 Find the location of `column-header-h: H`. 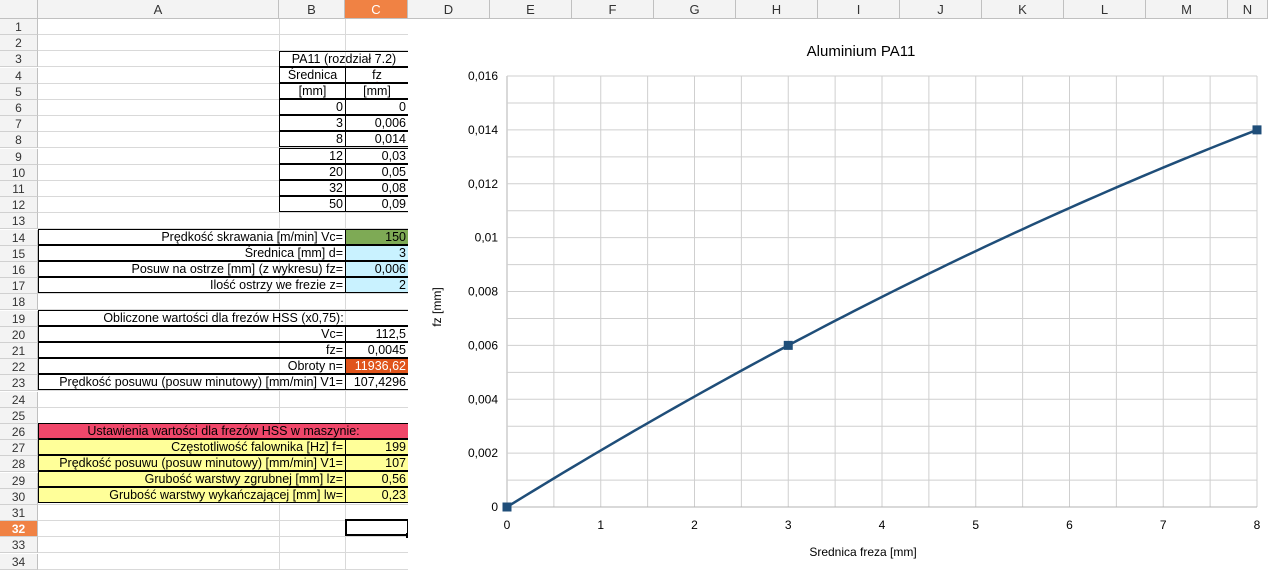

column-header-h: H is located at coordinates (777, 9).